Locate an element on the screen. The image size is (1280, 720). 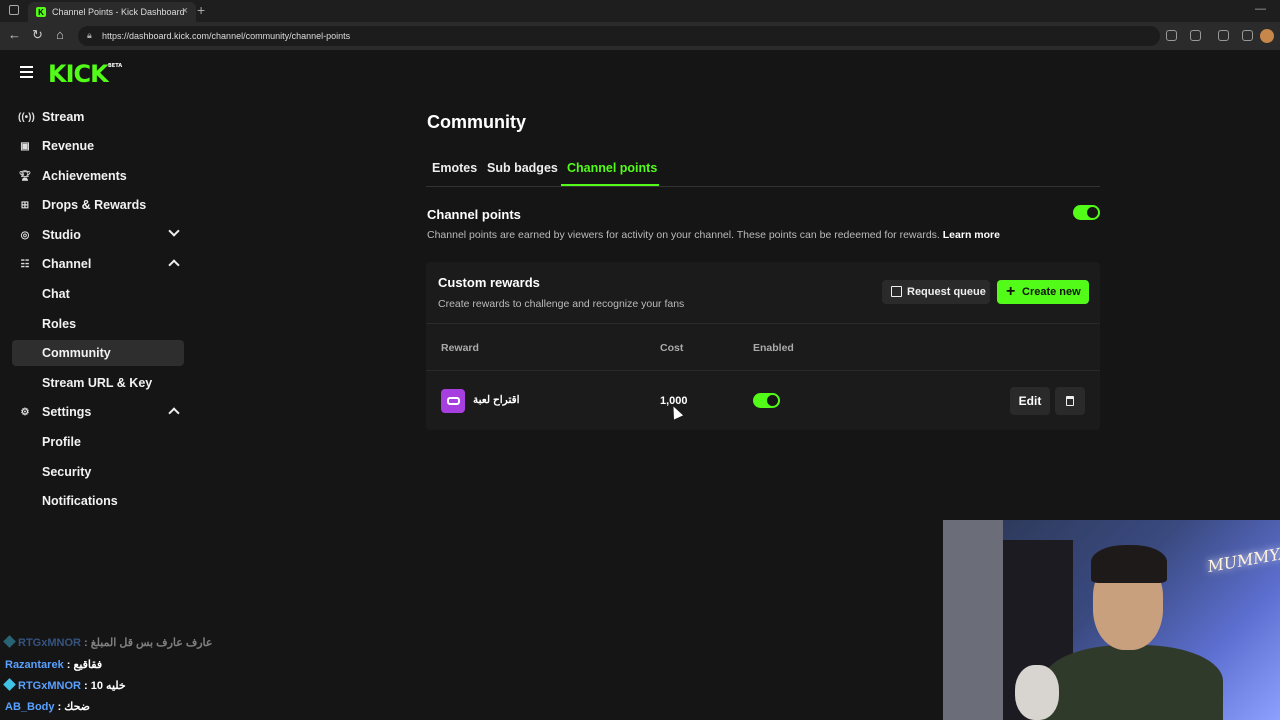
chat-text: خليه 10 is located at coordinates (108, 686).